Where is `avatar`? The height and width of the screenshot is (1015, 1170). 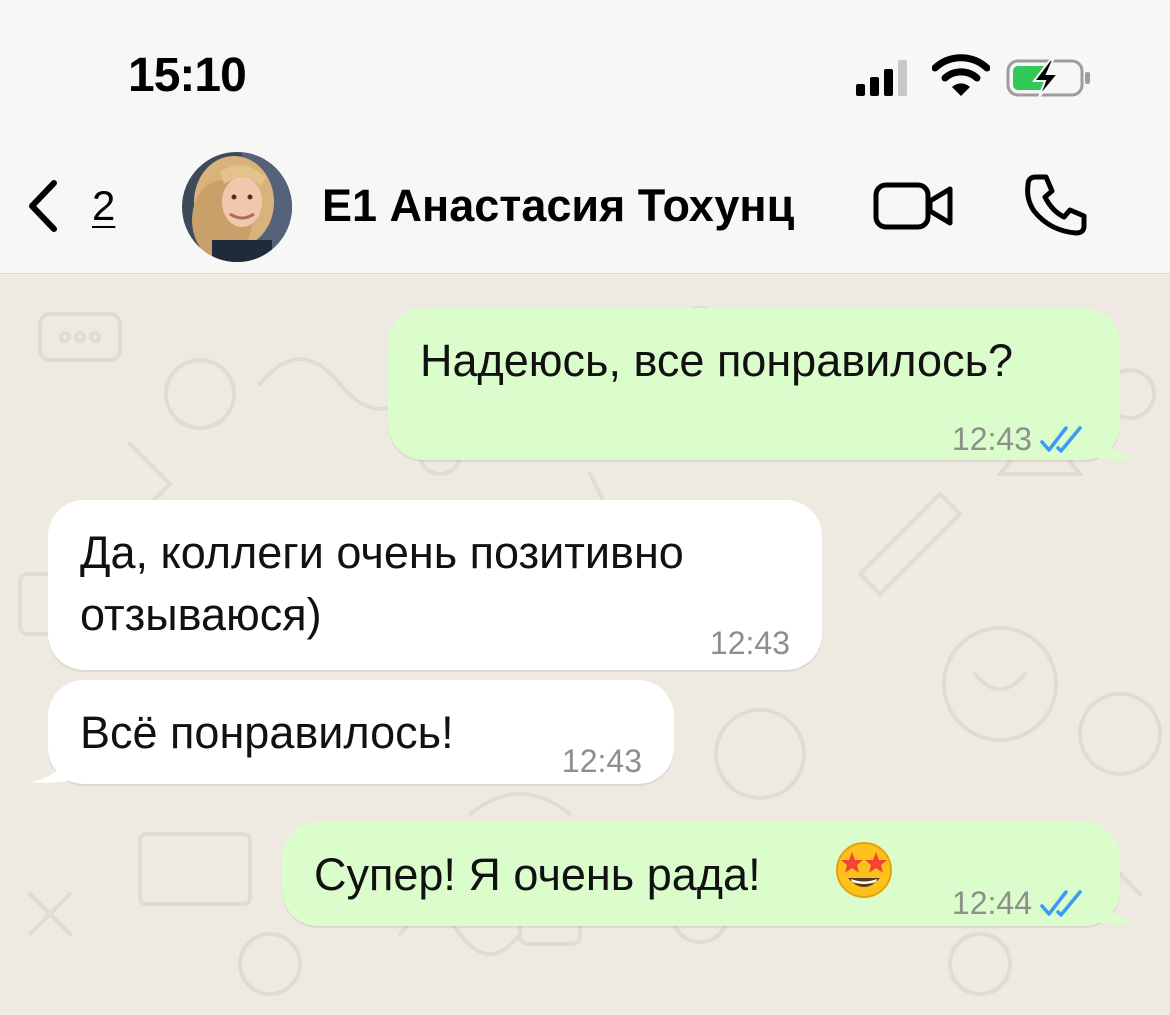 avatar is located at coordinates (237, 207).